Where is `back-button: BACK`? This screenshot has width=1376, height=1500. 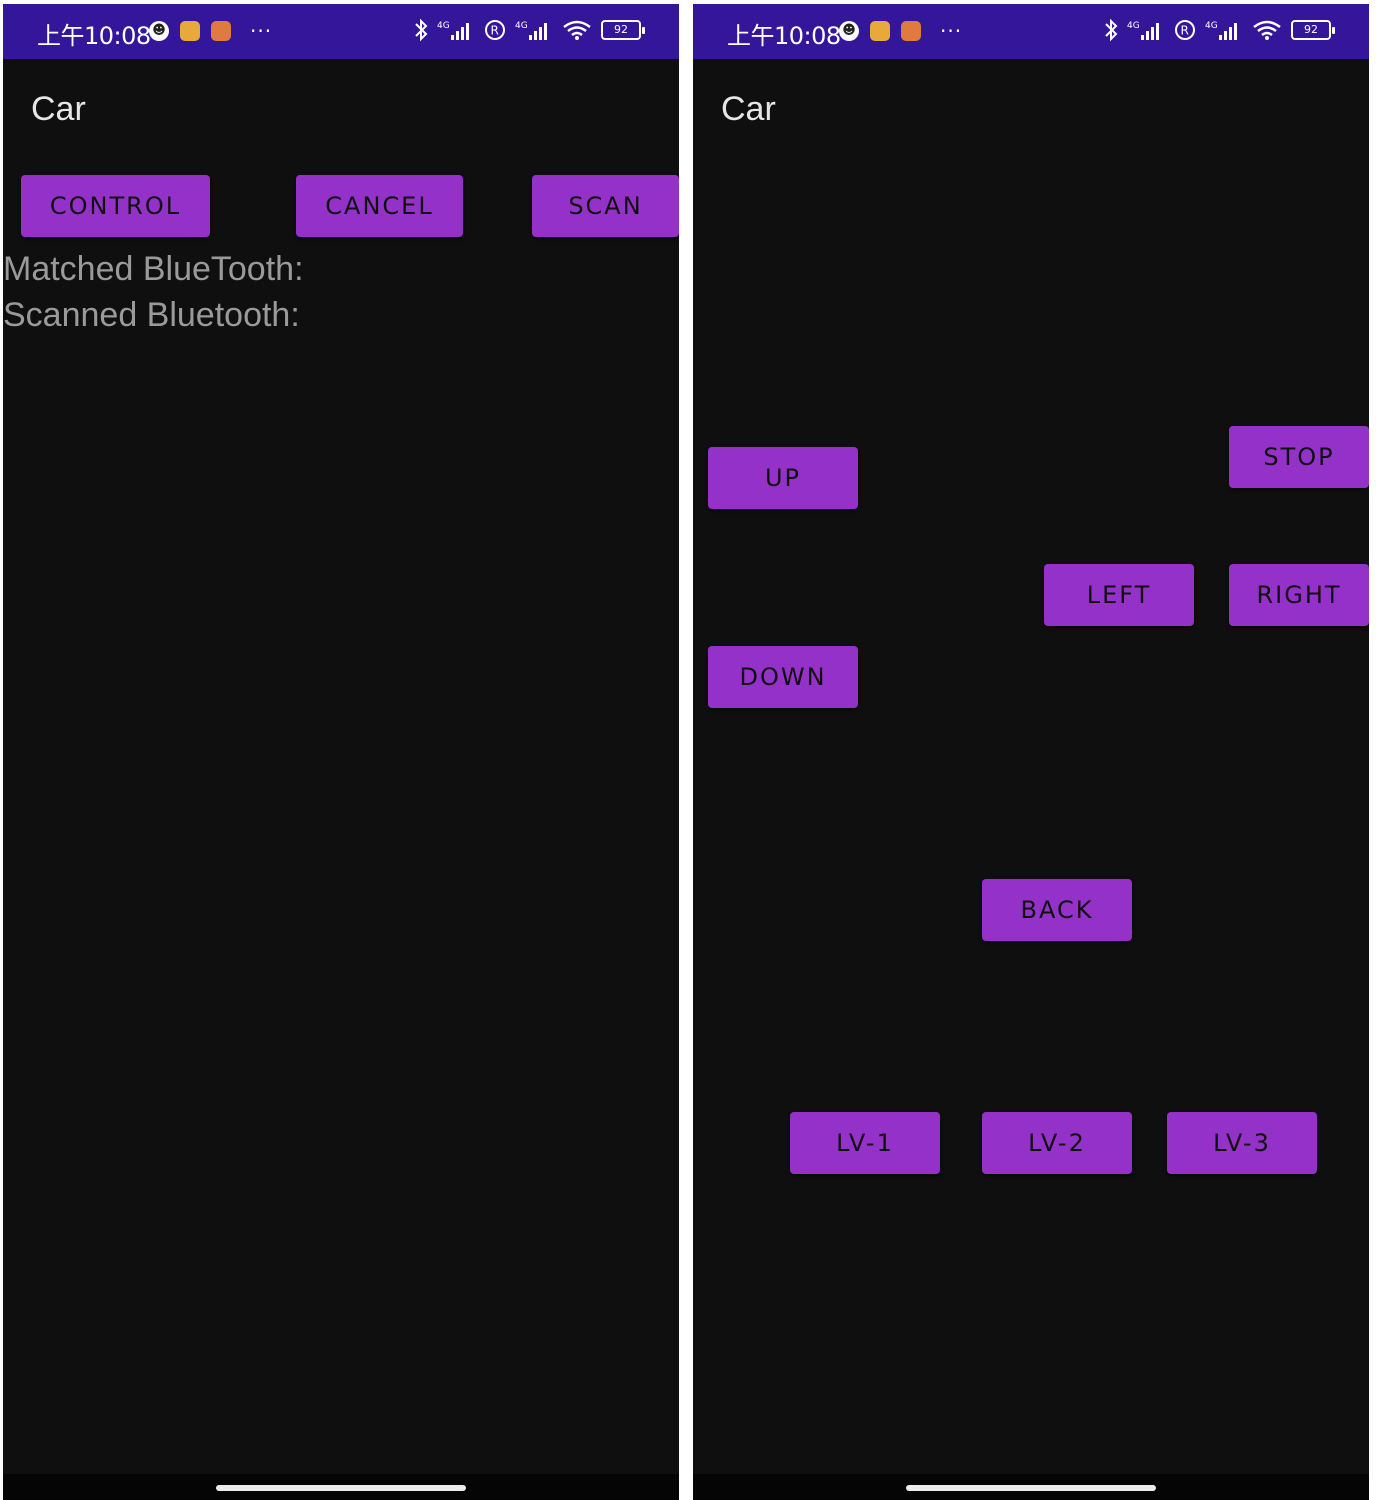 back-button: BACK is located at coordinates (1057, 910).